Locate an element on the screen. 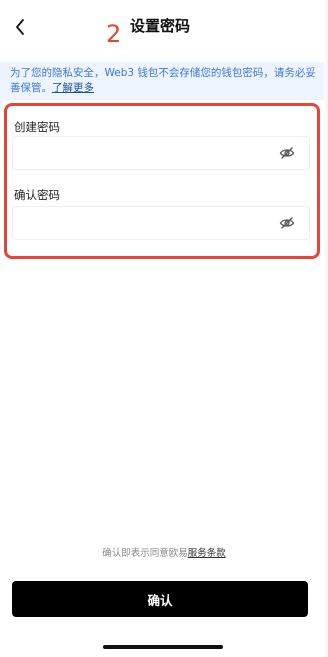  chevron-left-icon is located at coordinates (20, 27).